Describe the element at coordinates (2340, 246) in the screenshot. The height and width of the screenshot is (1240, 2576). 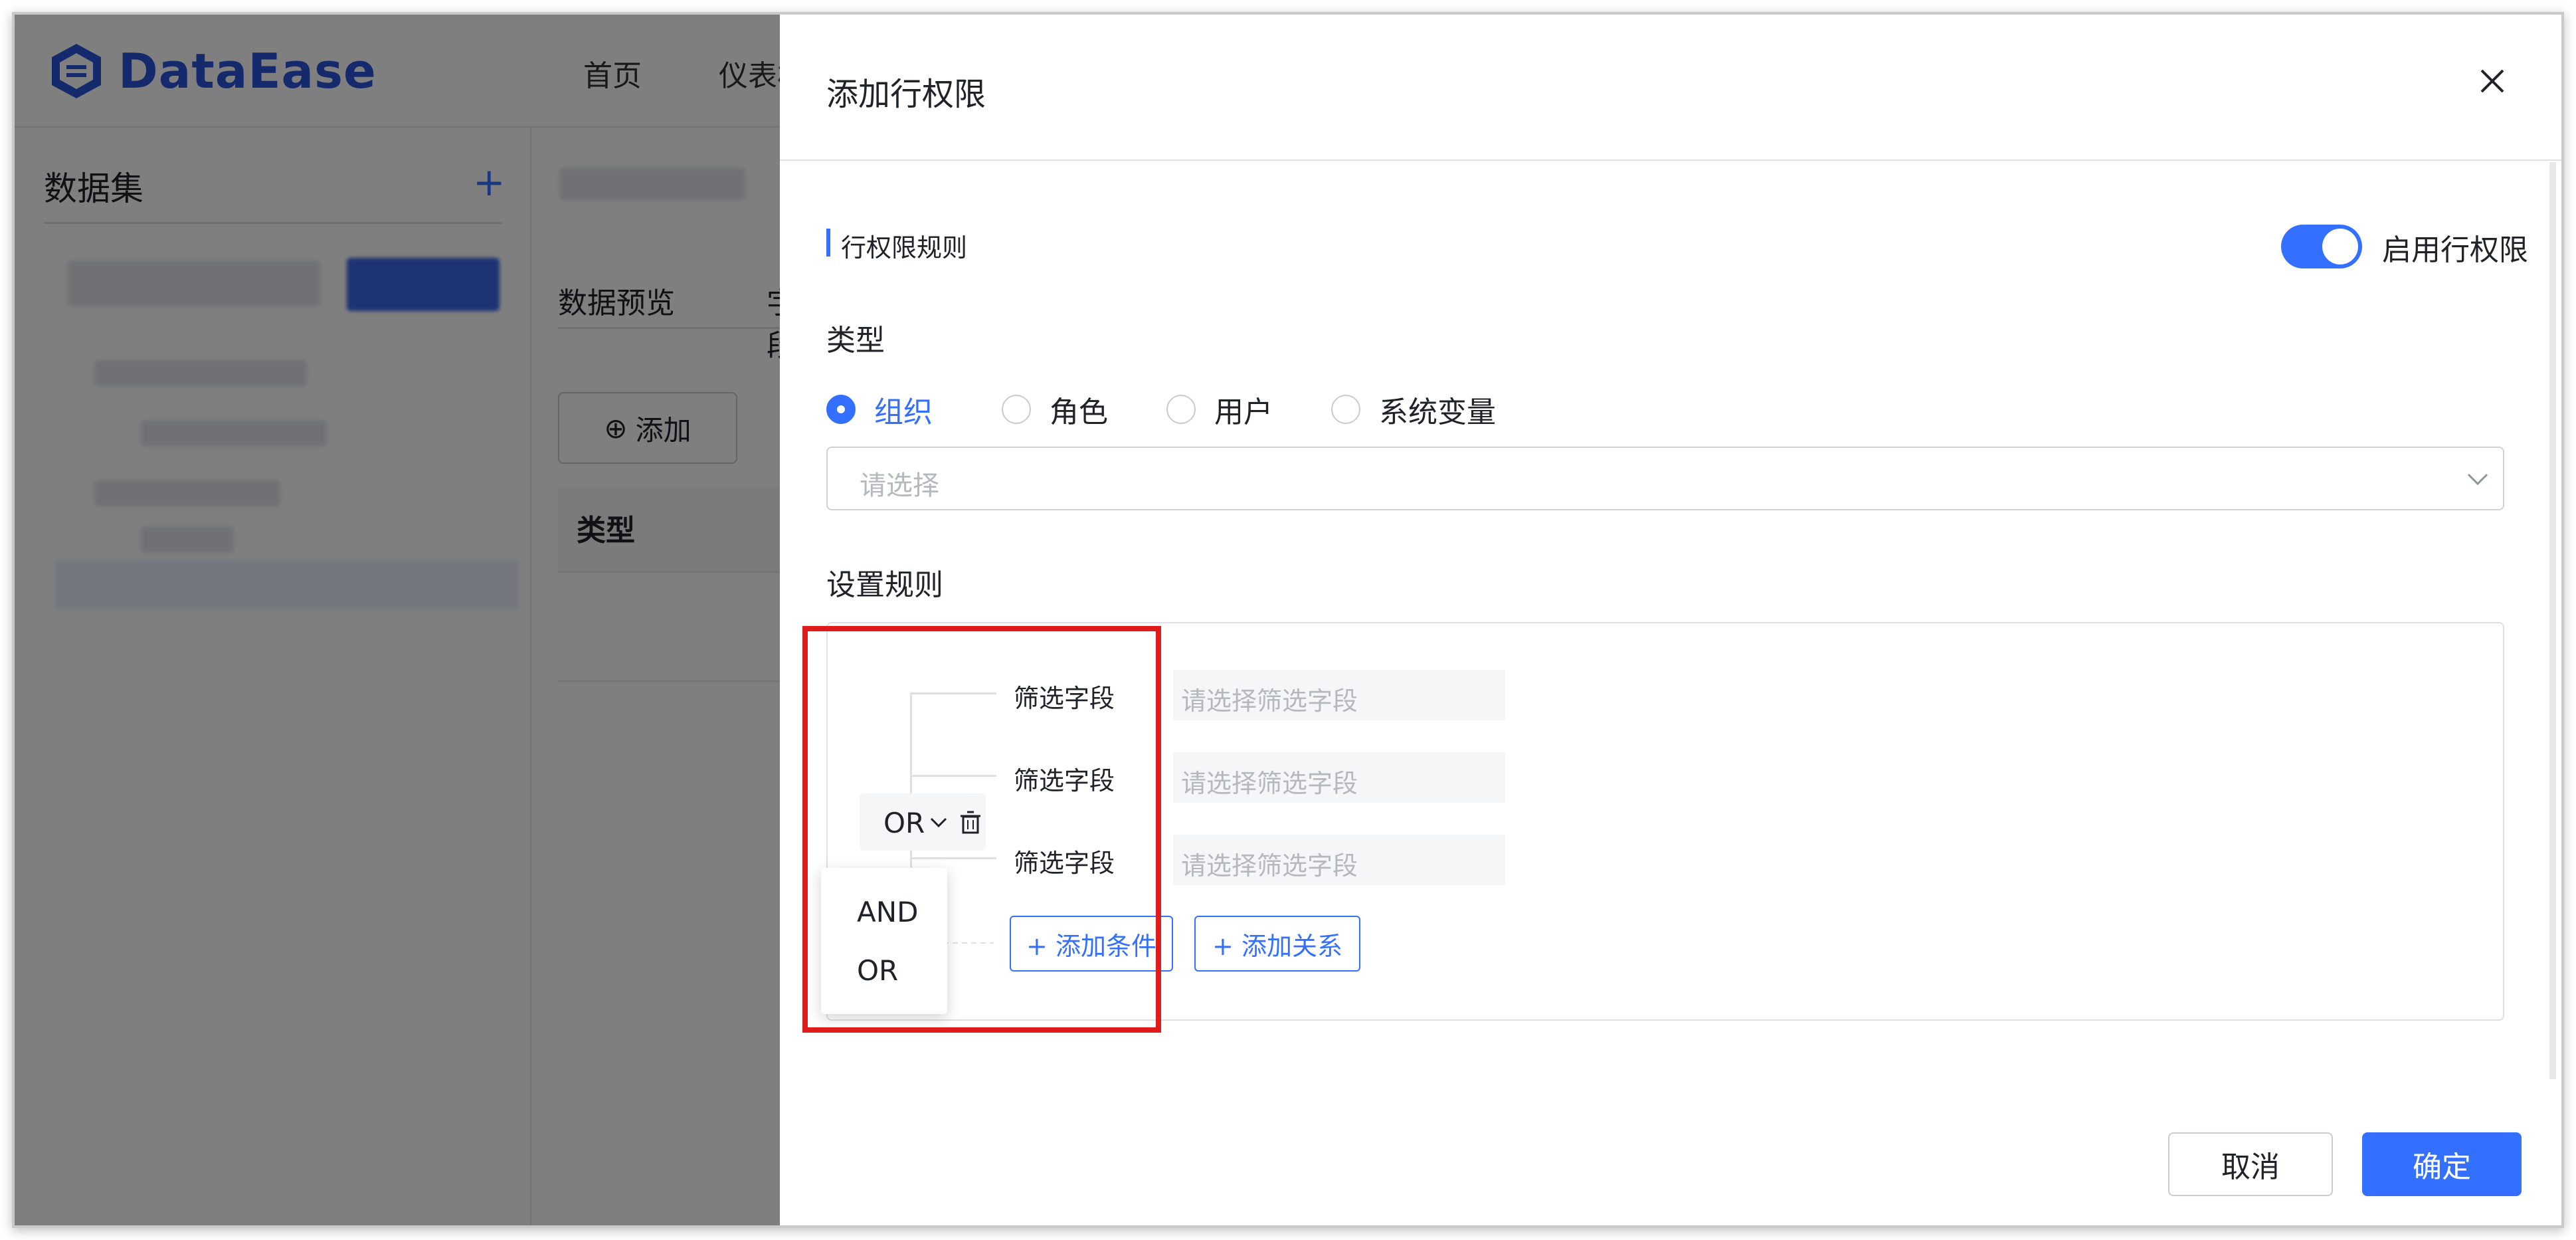
I see `toggle-knob` at that location.